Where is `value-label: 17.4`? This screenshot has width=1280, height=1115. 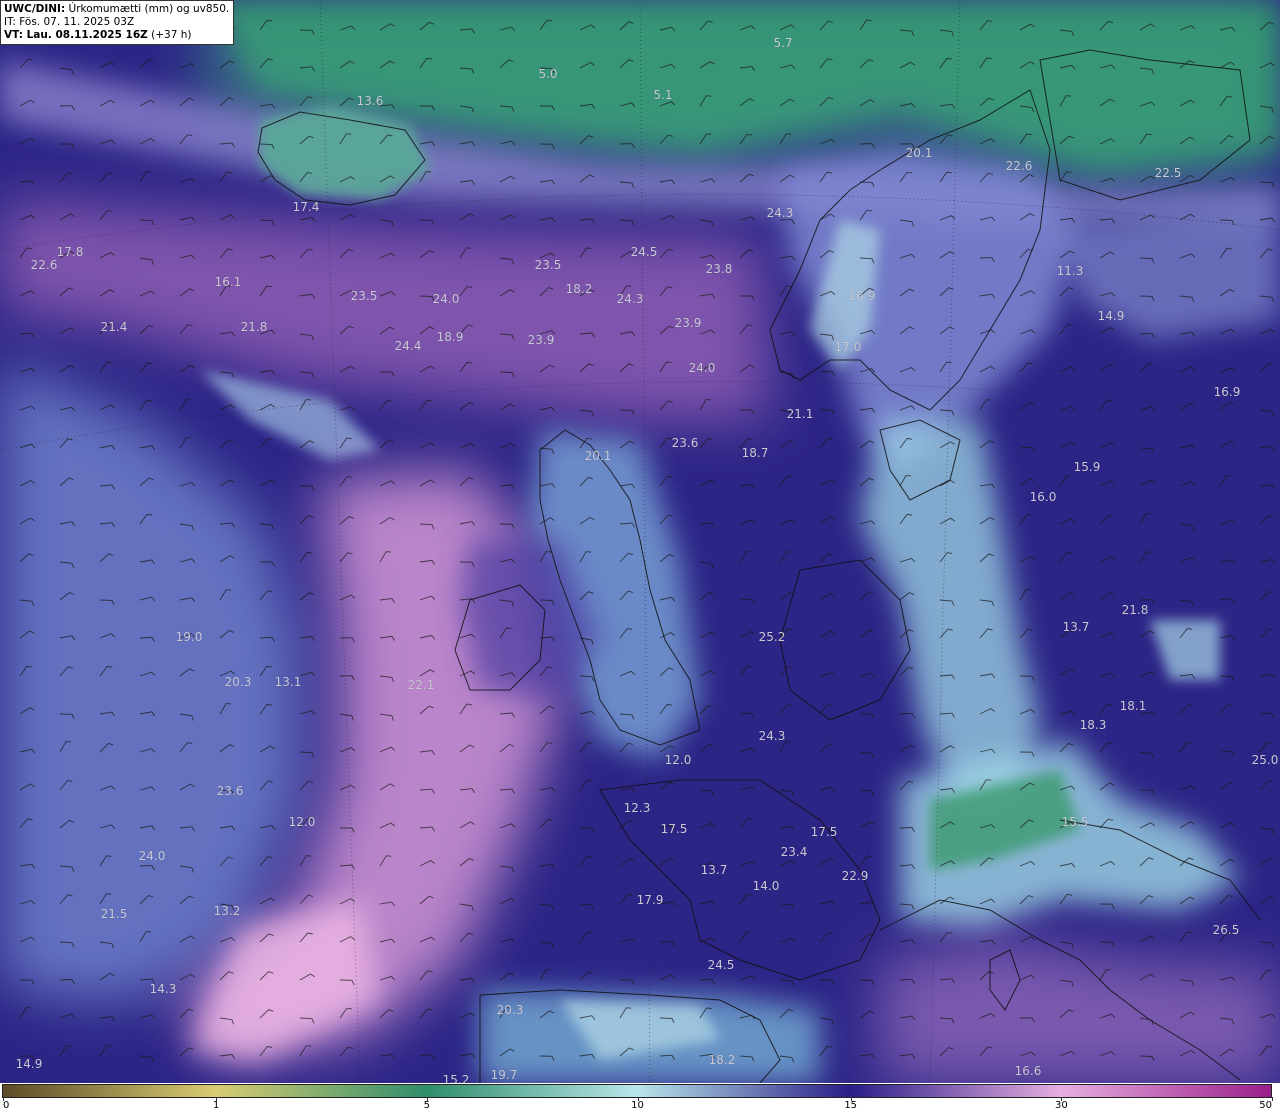
value-label: 17.4 is located at coordinates (306, 207).